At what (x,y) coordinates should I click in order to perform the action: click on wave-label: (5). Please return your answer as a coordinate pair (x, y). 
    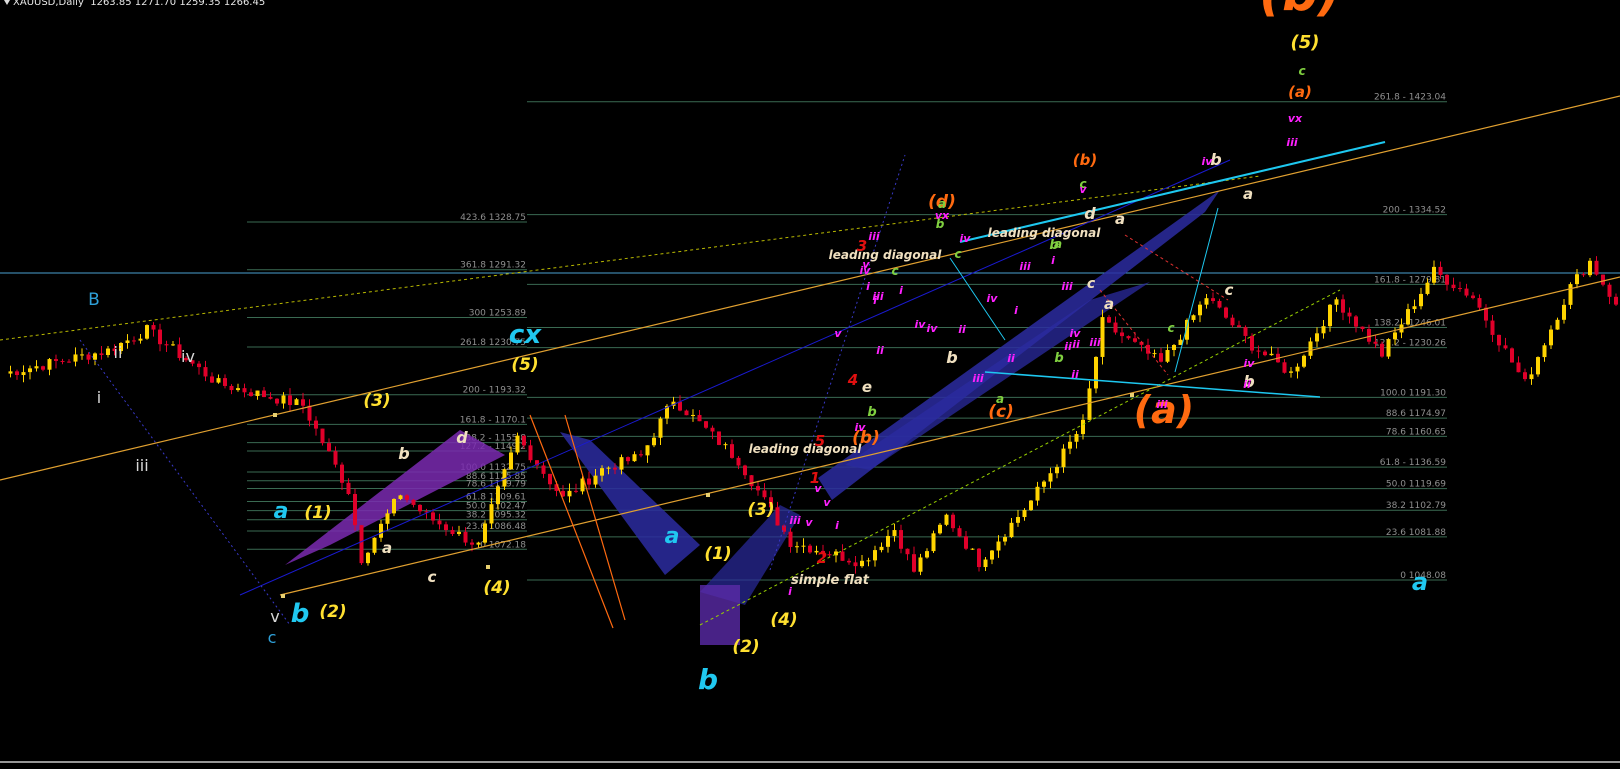
    Looking at the image, I should click on (1305, 42).